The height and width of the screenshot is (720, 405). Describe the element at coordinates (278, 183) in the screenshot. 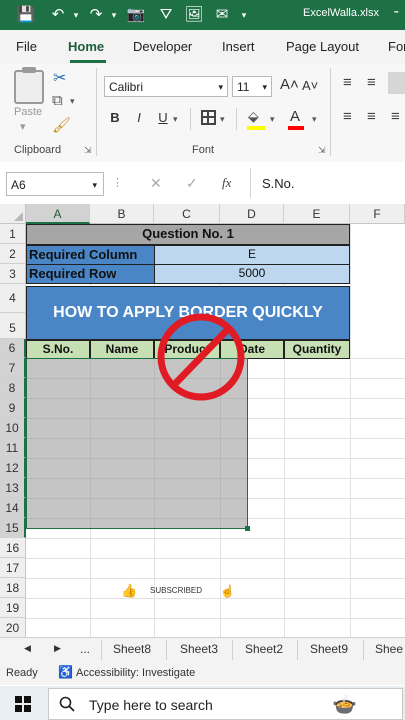

I see `formula-input: S.No.` at that location.